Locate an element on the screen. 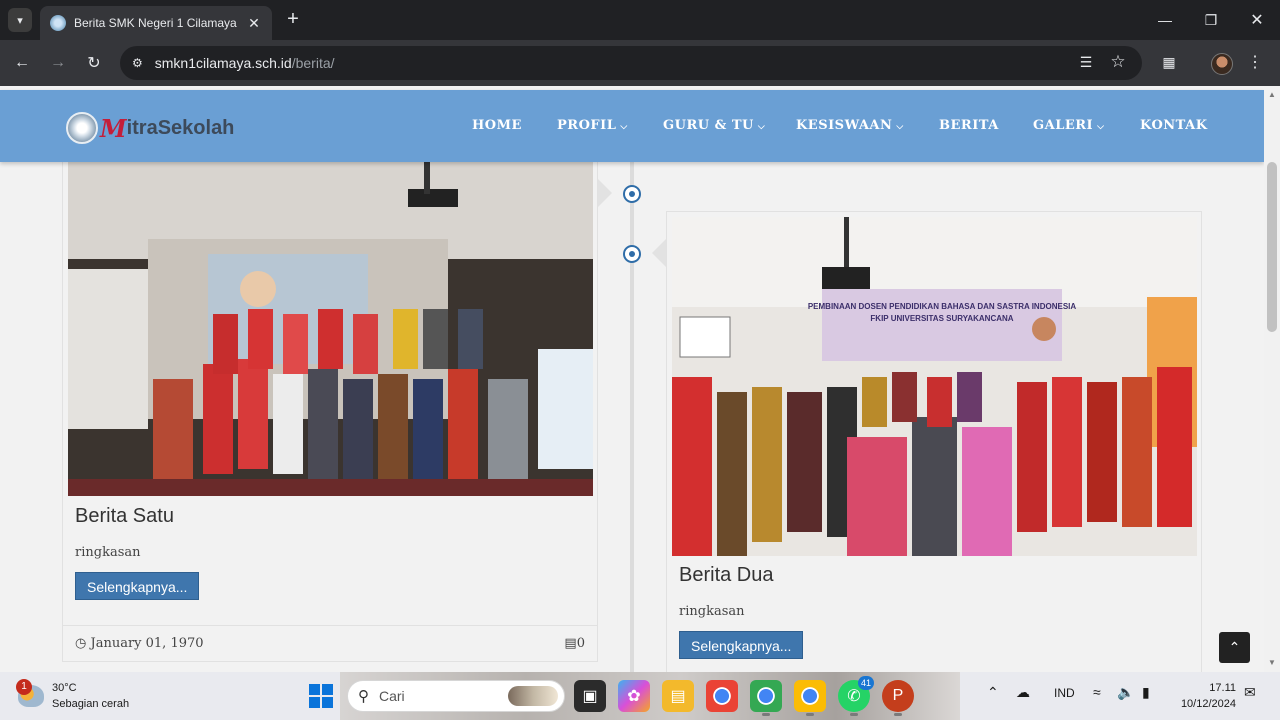 The width and height of the screenshot is (1280, 720). site-logo: M itra Sekolah is located at coordinates (150, 128).